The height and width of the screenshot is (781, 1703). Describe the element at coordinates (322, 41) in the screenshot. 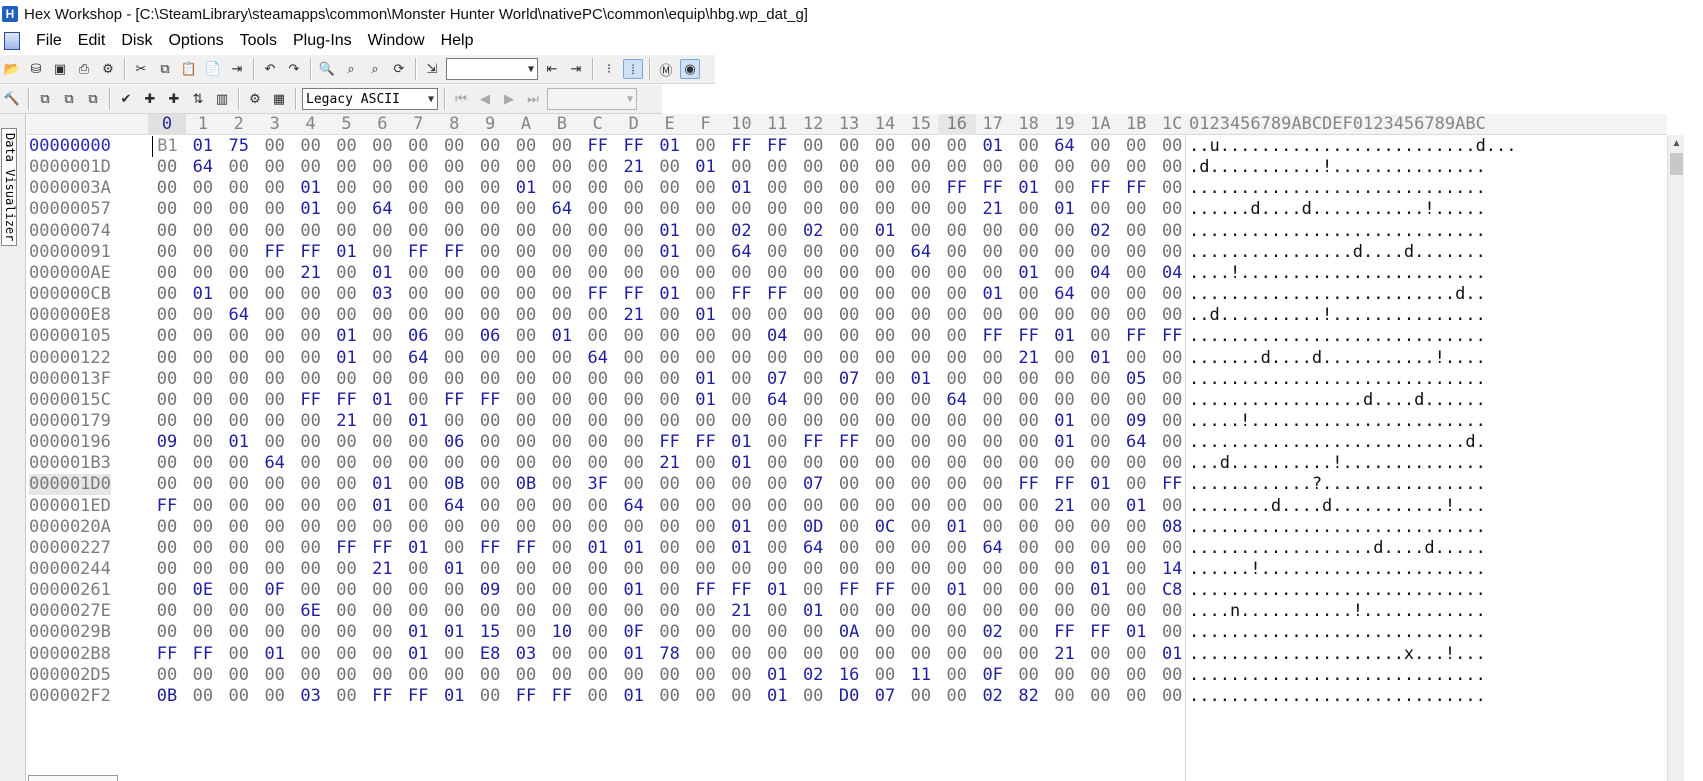

I see `menu-plug-ins: Plug-Ins` at that location.